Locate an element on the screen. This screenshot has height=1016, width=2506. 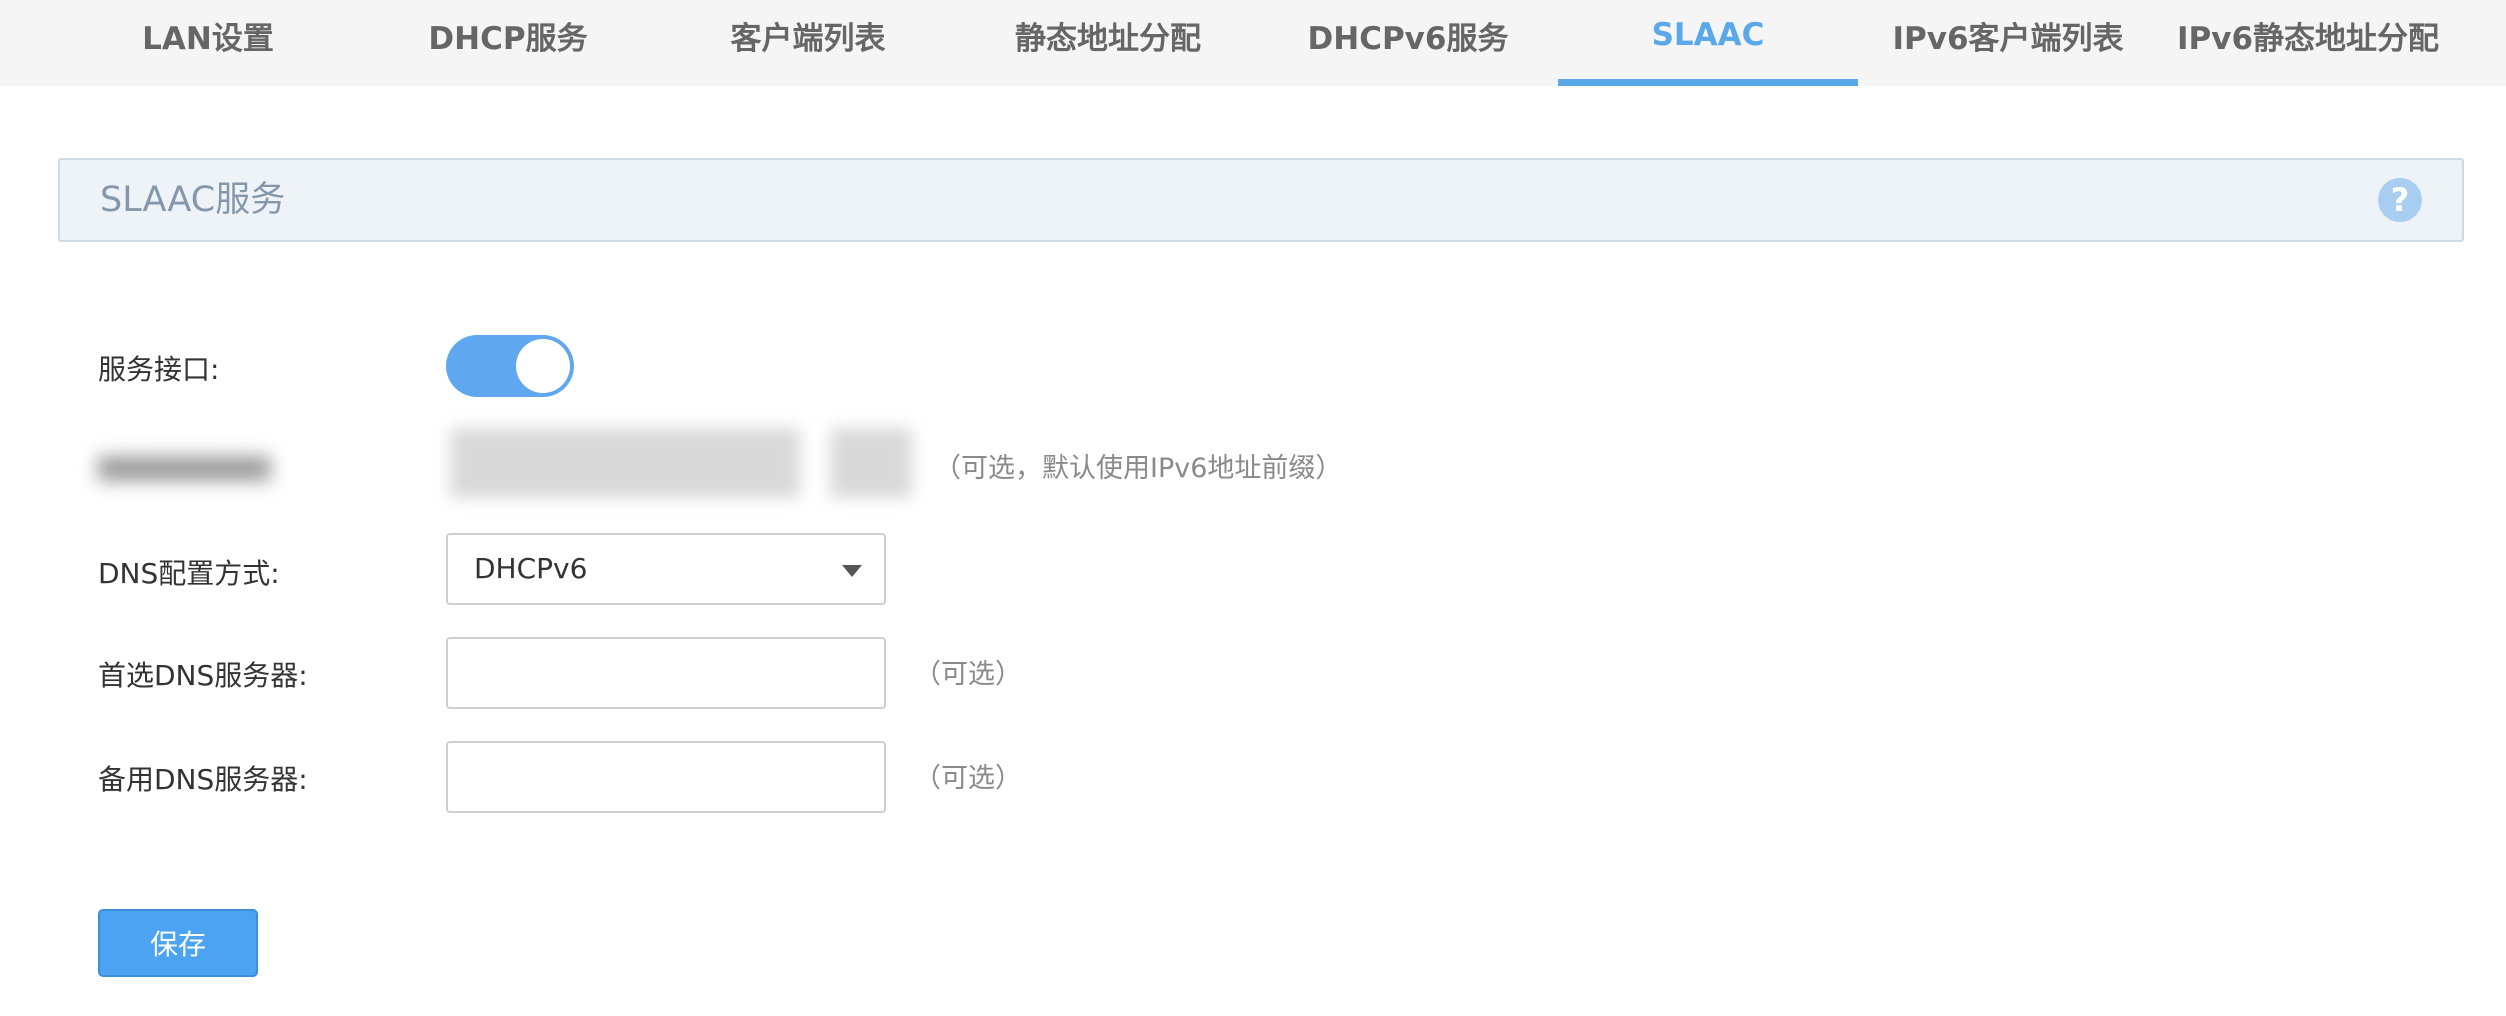
save-button: 保存 is located at coordinates (178, 943).